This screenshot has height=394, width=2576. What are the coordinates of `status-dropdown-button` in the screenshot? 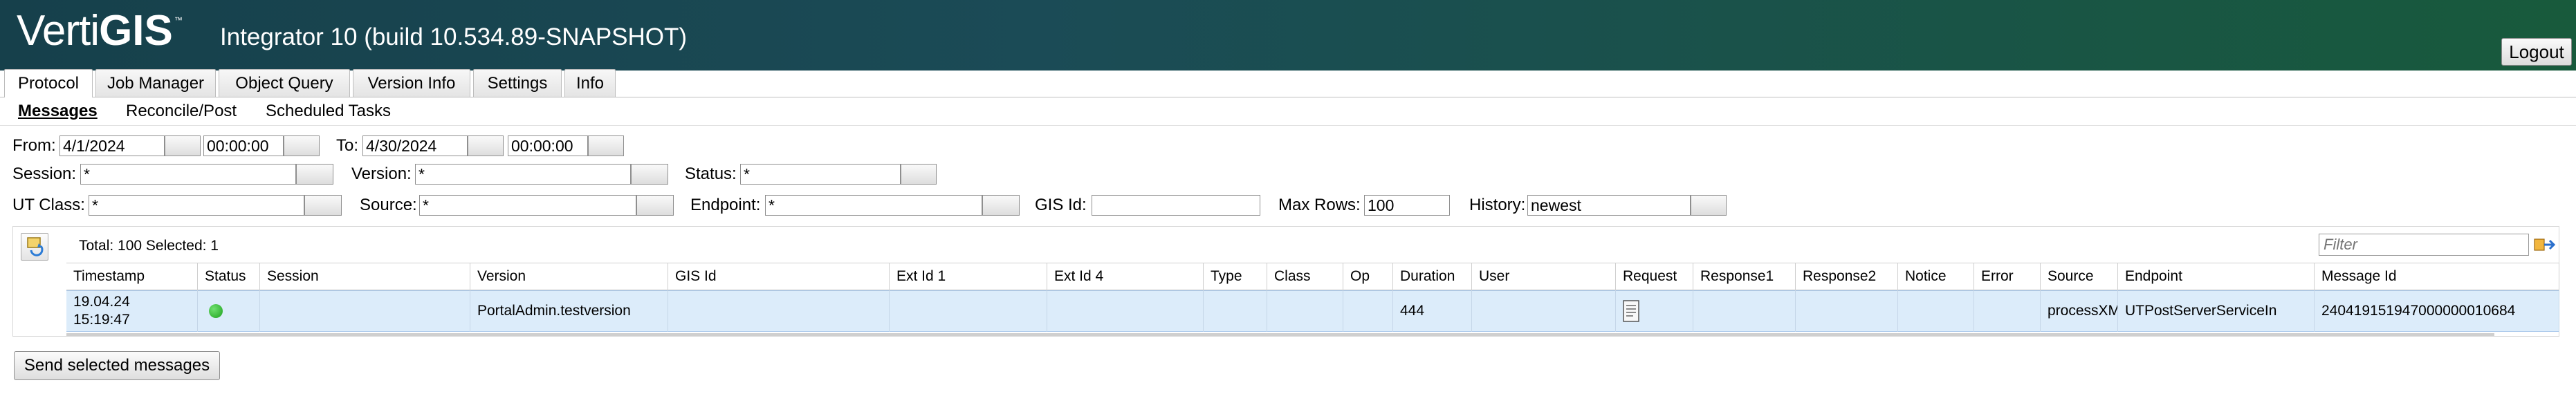 It's located at (919, 174).